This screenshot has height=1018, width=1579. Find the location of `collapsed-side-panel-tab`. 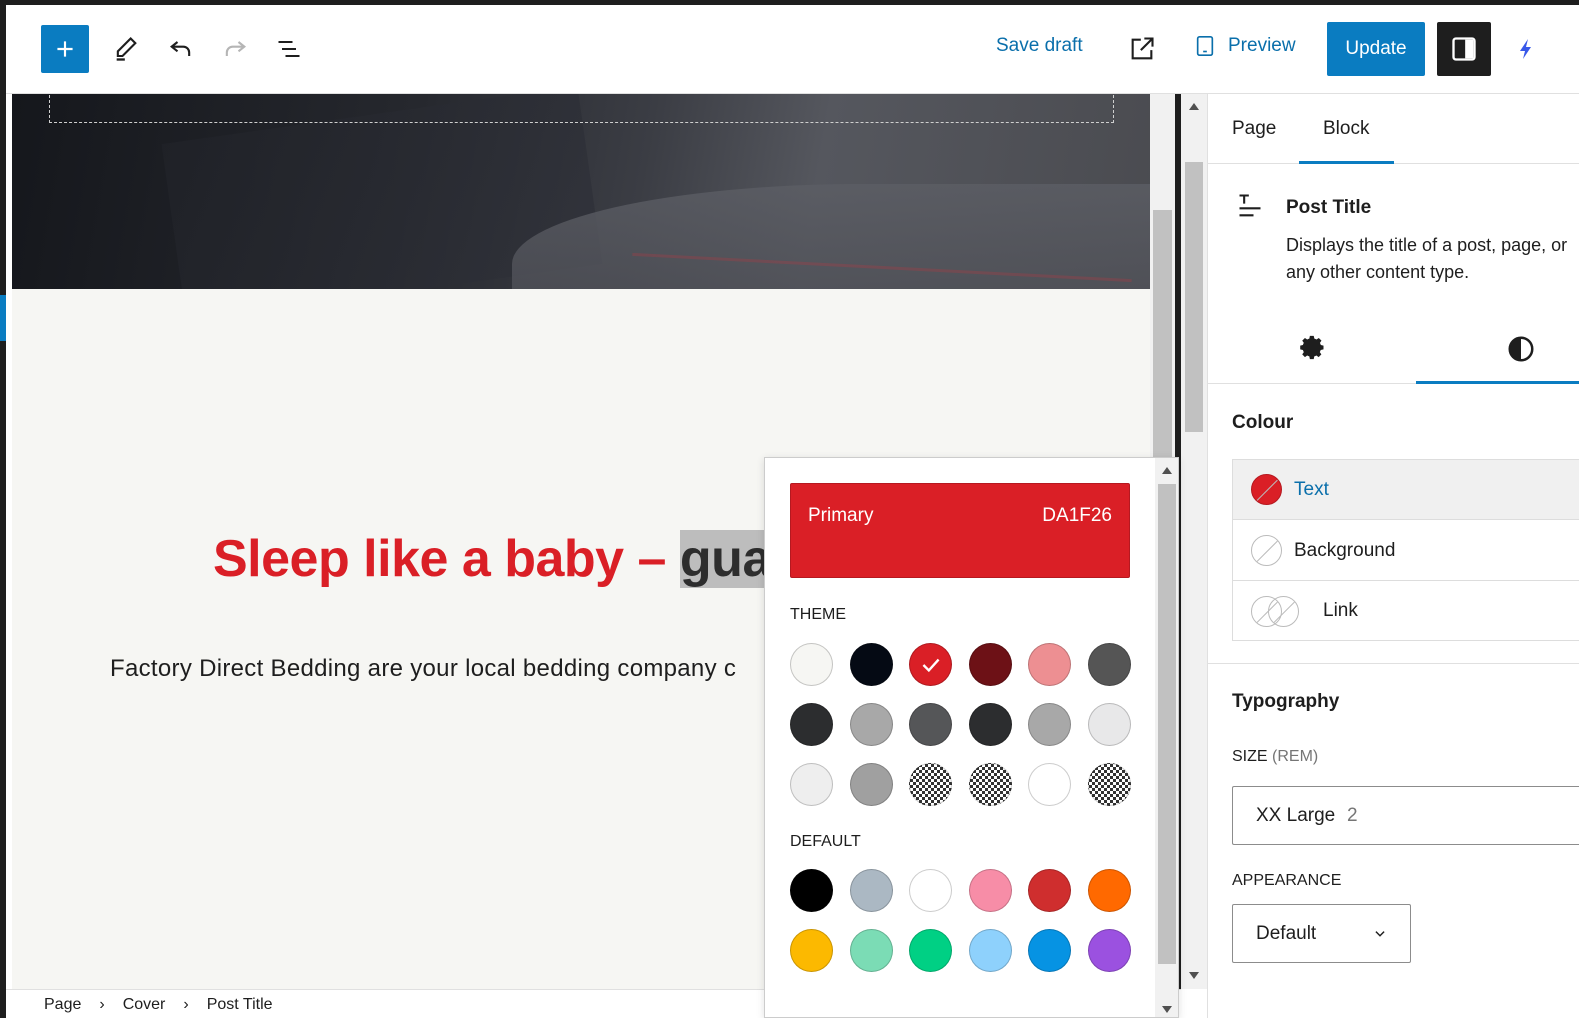

collapsed-side-panel-tab is located at coordinates (3, 318).